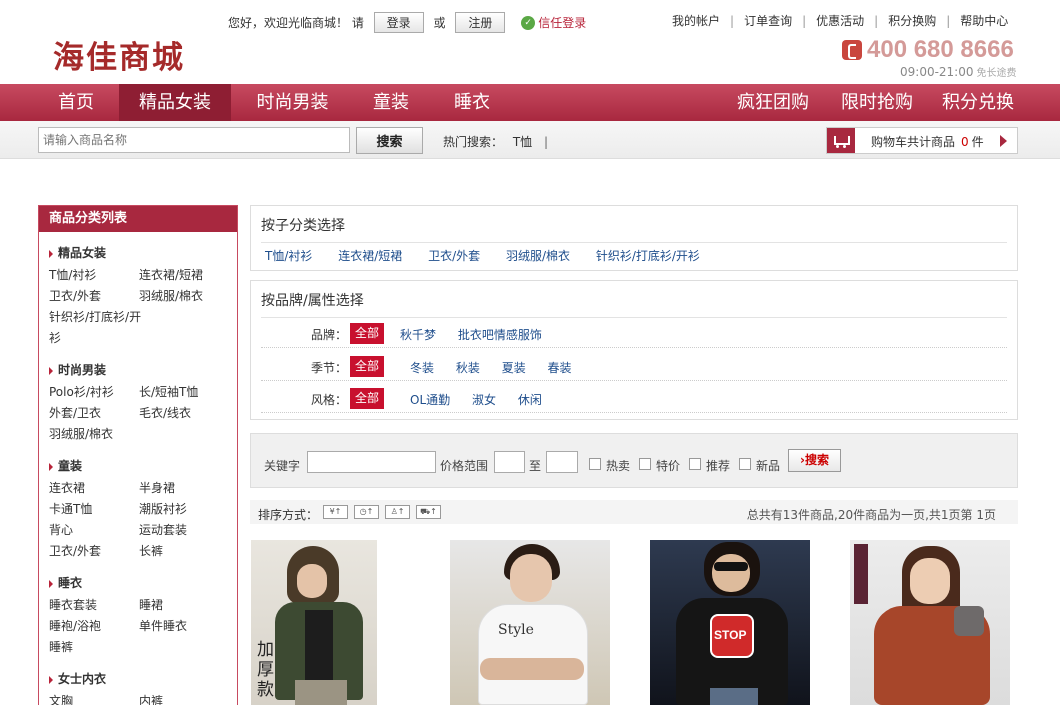  I want to click on cart-label: 购物车共计商品, so click(913, 142).